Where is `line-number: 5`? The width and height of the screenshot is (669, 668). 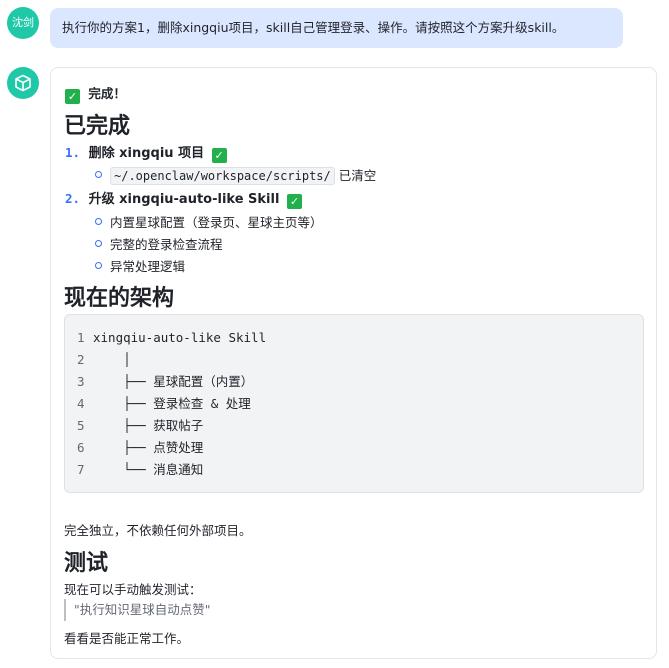
line-number: 5 is located at coordinates (81, 425).